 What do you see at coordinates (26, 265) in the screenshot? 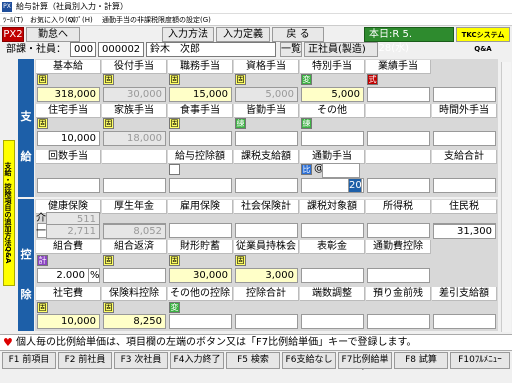
I see `deduction-section-label: 控除` at bounding box center [26, 265].